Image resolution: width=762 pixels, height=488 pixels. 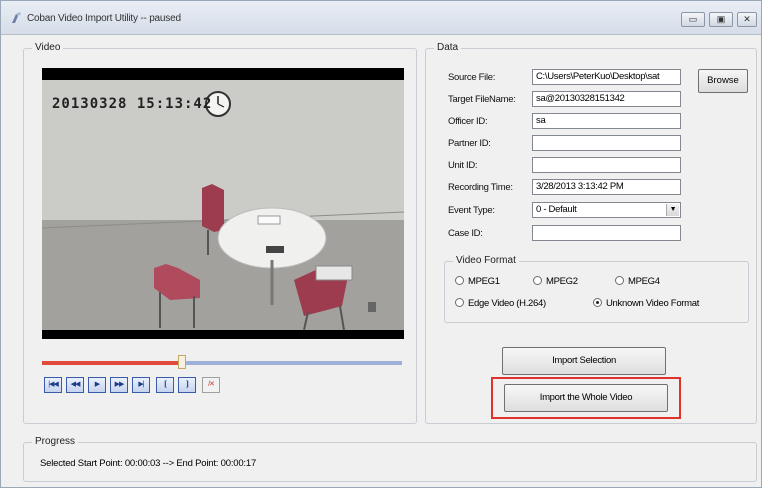 What do you see at coordinates (747, 19) in the screenshot?
I see `close-button: ✕` at bounding box center [747, 19].